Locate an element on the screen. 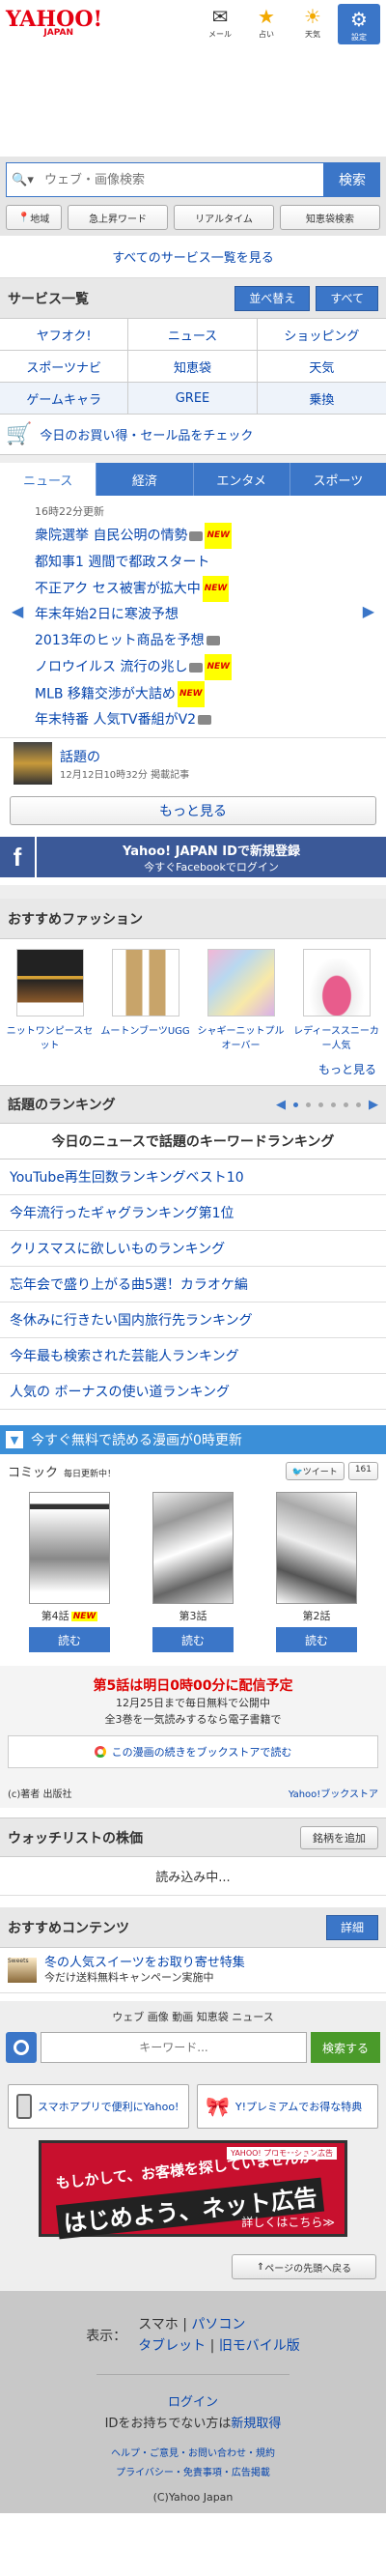 Image resolution: width=386 pixels, height=2576 pixels. recommend-item: Sweets 冬の人気スイーツをお取り寄せ特集 今だけ送料無料キャンペーン実施中 is located at coordinates (193, 1971).